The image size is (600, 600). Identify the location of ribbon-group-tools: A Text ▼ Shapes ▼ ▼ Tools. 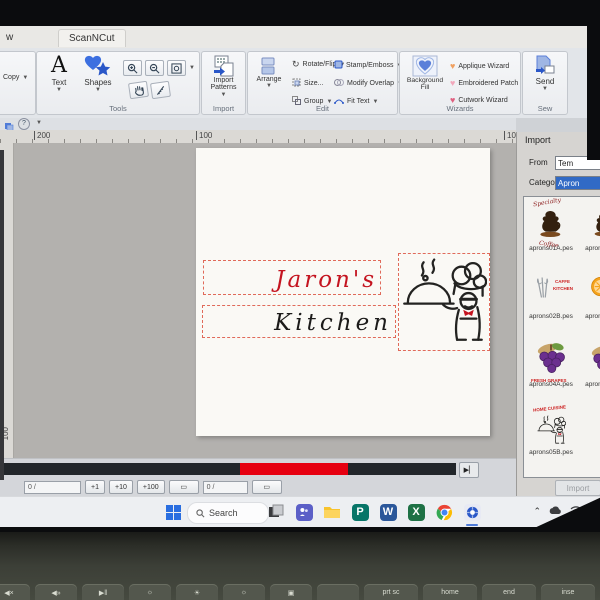
(118, 83).